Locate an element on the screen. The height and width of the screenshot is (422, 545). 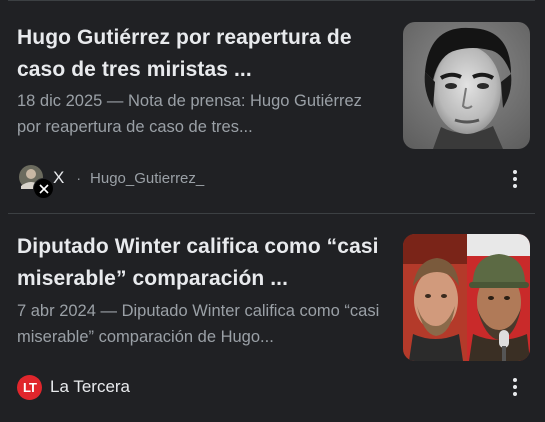
result-source: X · Hugo_Gutierrez_ is located at coordinates (111, 181).